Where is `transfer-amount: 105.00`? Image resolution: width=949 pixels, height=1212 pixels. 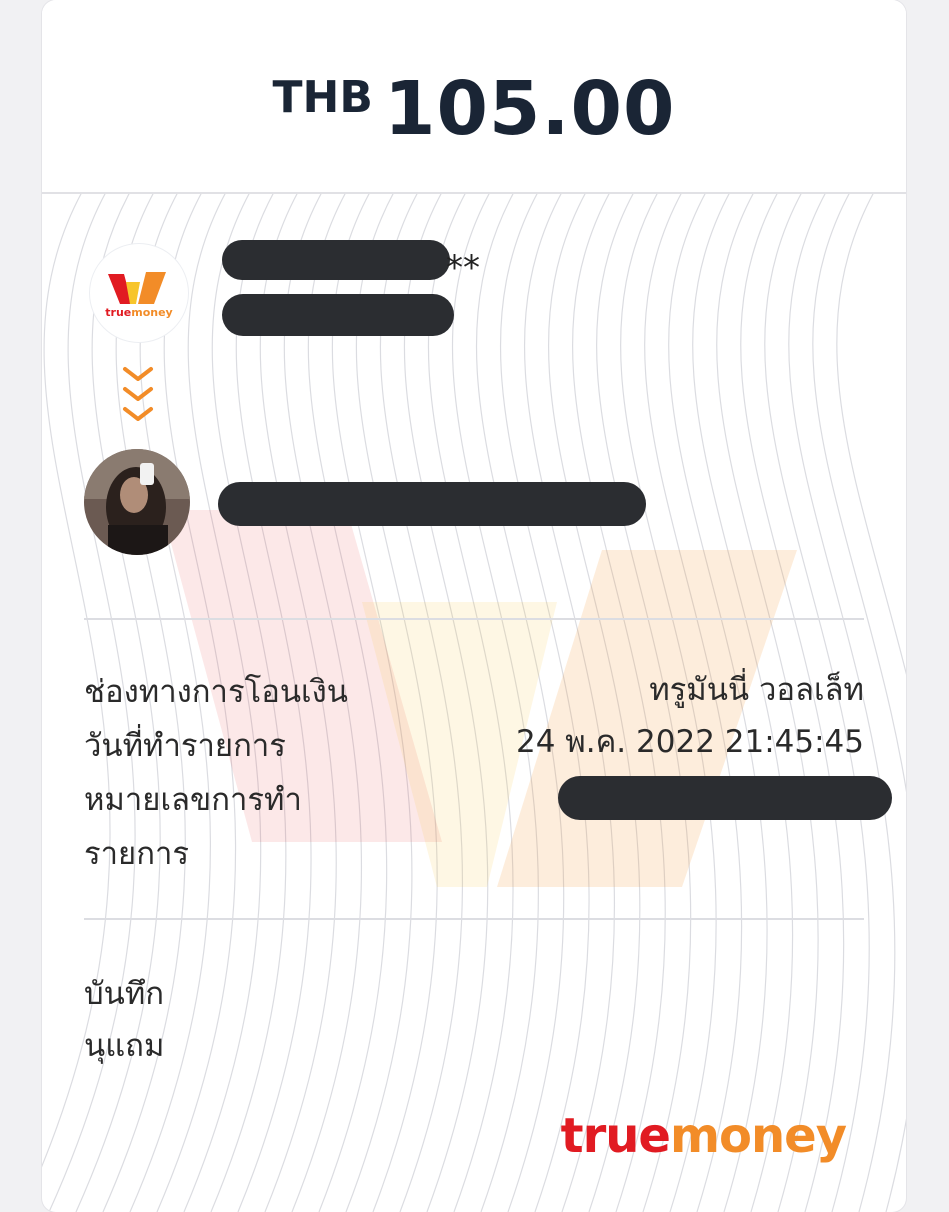
transfer-amount: 105.00 is located at coordinates (529, 109).